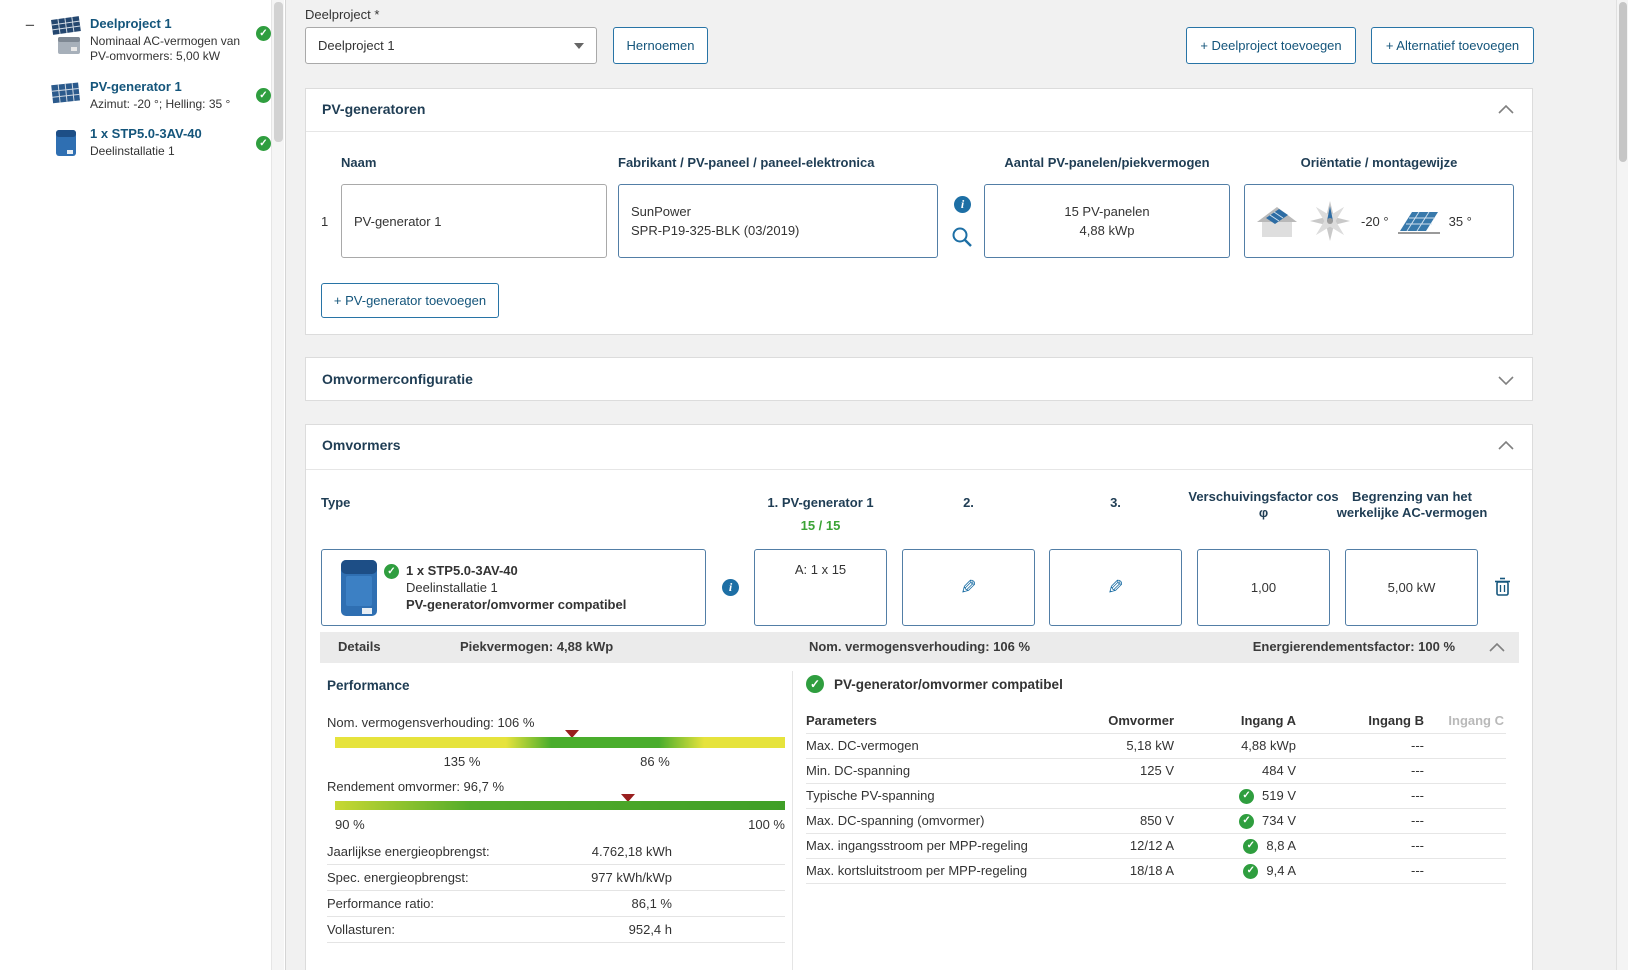 Image resolution: width=1628 pixels, height=970 pixels. Describe the element at coordinates (397, 379) in the screenshot. I see `panel-title: Omvormerconfiguratie` at that location.